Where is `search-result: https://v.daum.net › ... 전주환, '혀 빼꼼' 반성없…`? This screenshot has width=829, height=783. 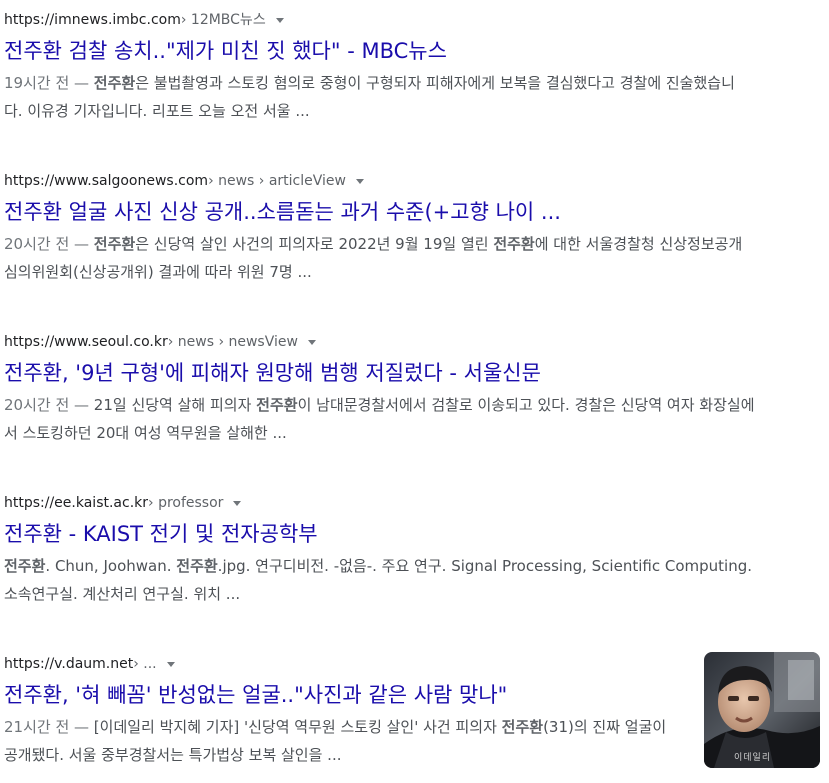
search-result: https://v.daum.net › ... 전주환, '혀 빼꼼' 반성없… is located at coordinates (339, 711).